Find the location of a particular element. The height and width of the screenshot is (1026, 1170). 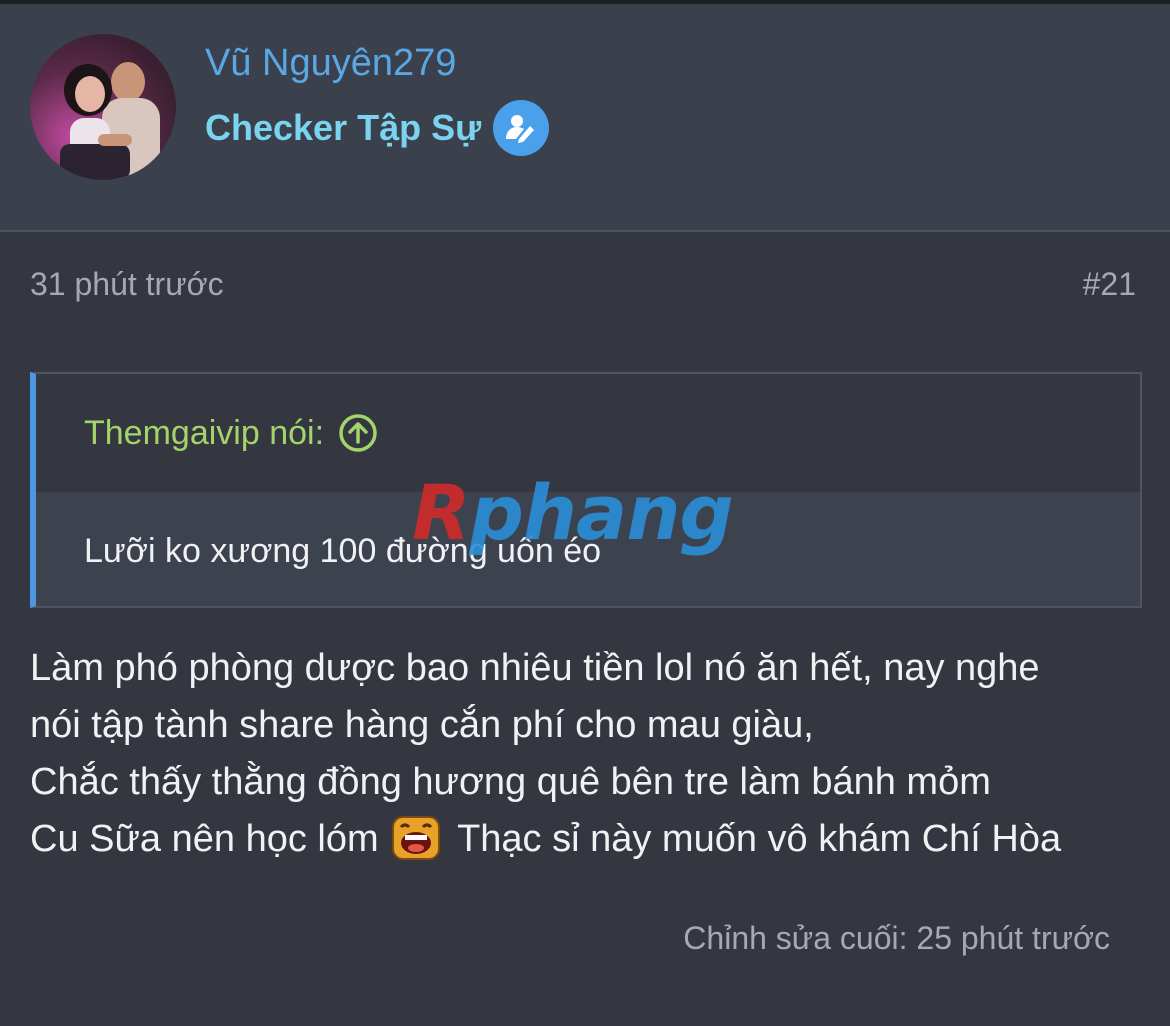

user-rank: Checker Tập Sự is located at coordinates (377, 128).